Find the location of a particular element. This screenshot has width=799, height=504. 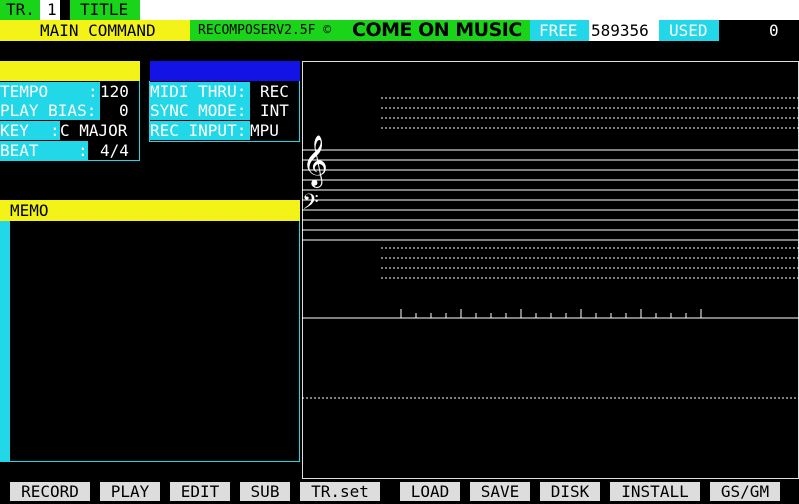

function-key-tr-set: TR.set is located at coordinates (340, 491).